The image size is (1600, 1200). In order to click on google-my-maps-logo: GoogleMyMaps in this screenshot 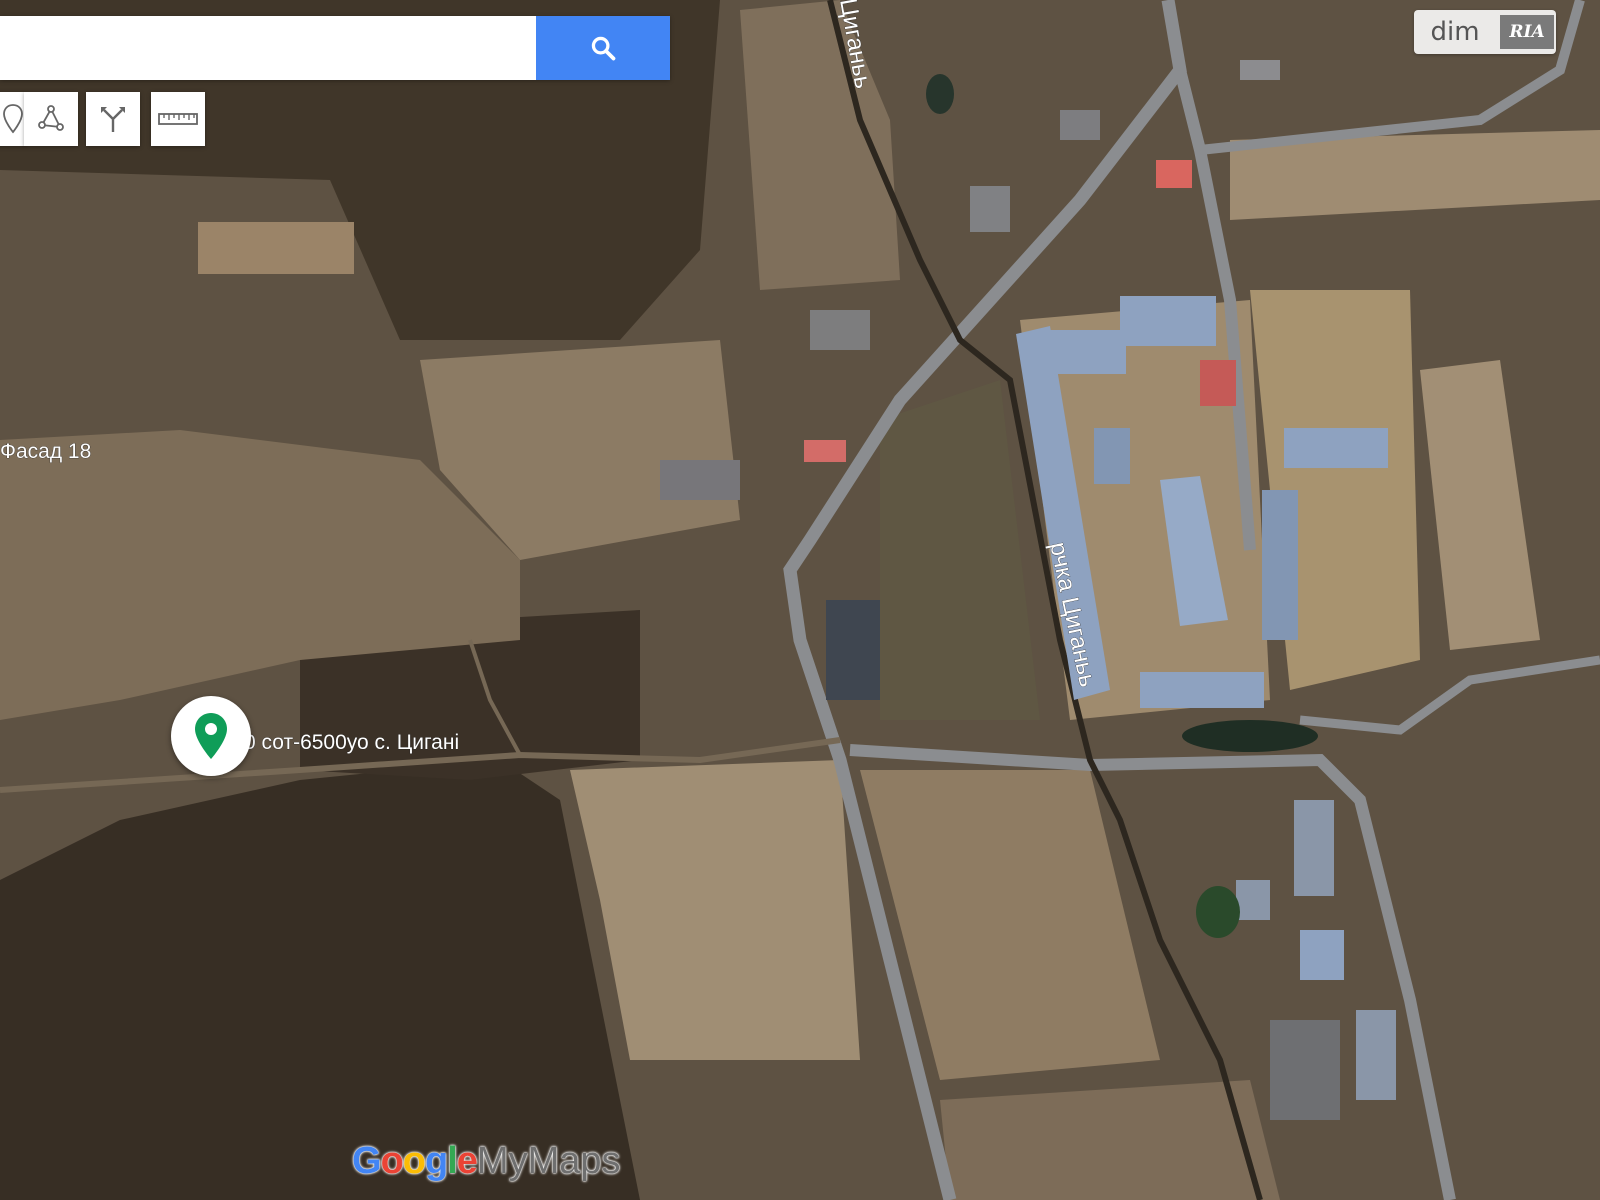, I will do `click(486, 1161)`.